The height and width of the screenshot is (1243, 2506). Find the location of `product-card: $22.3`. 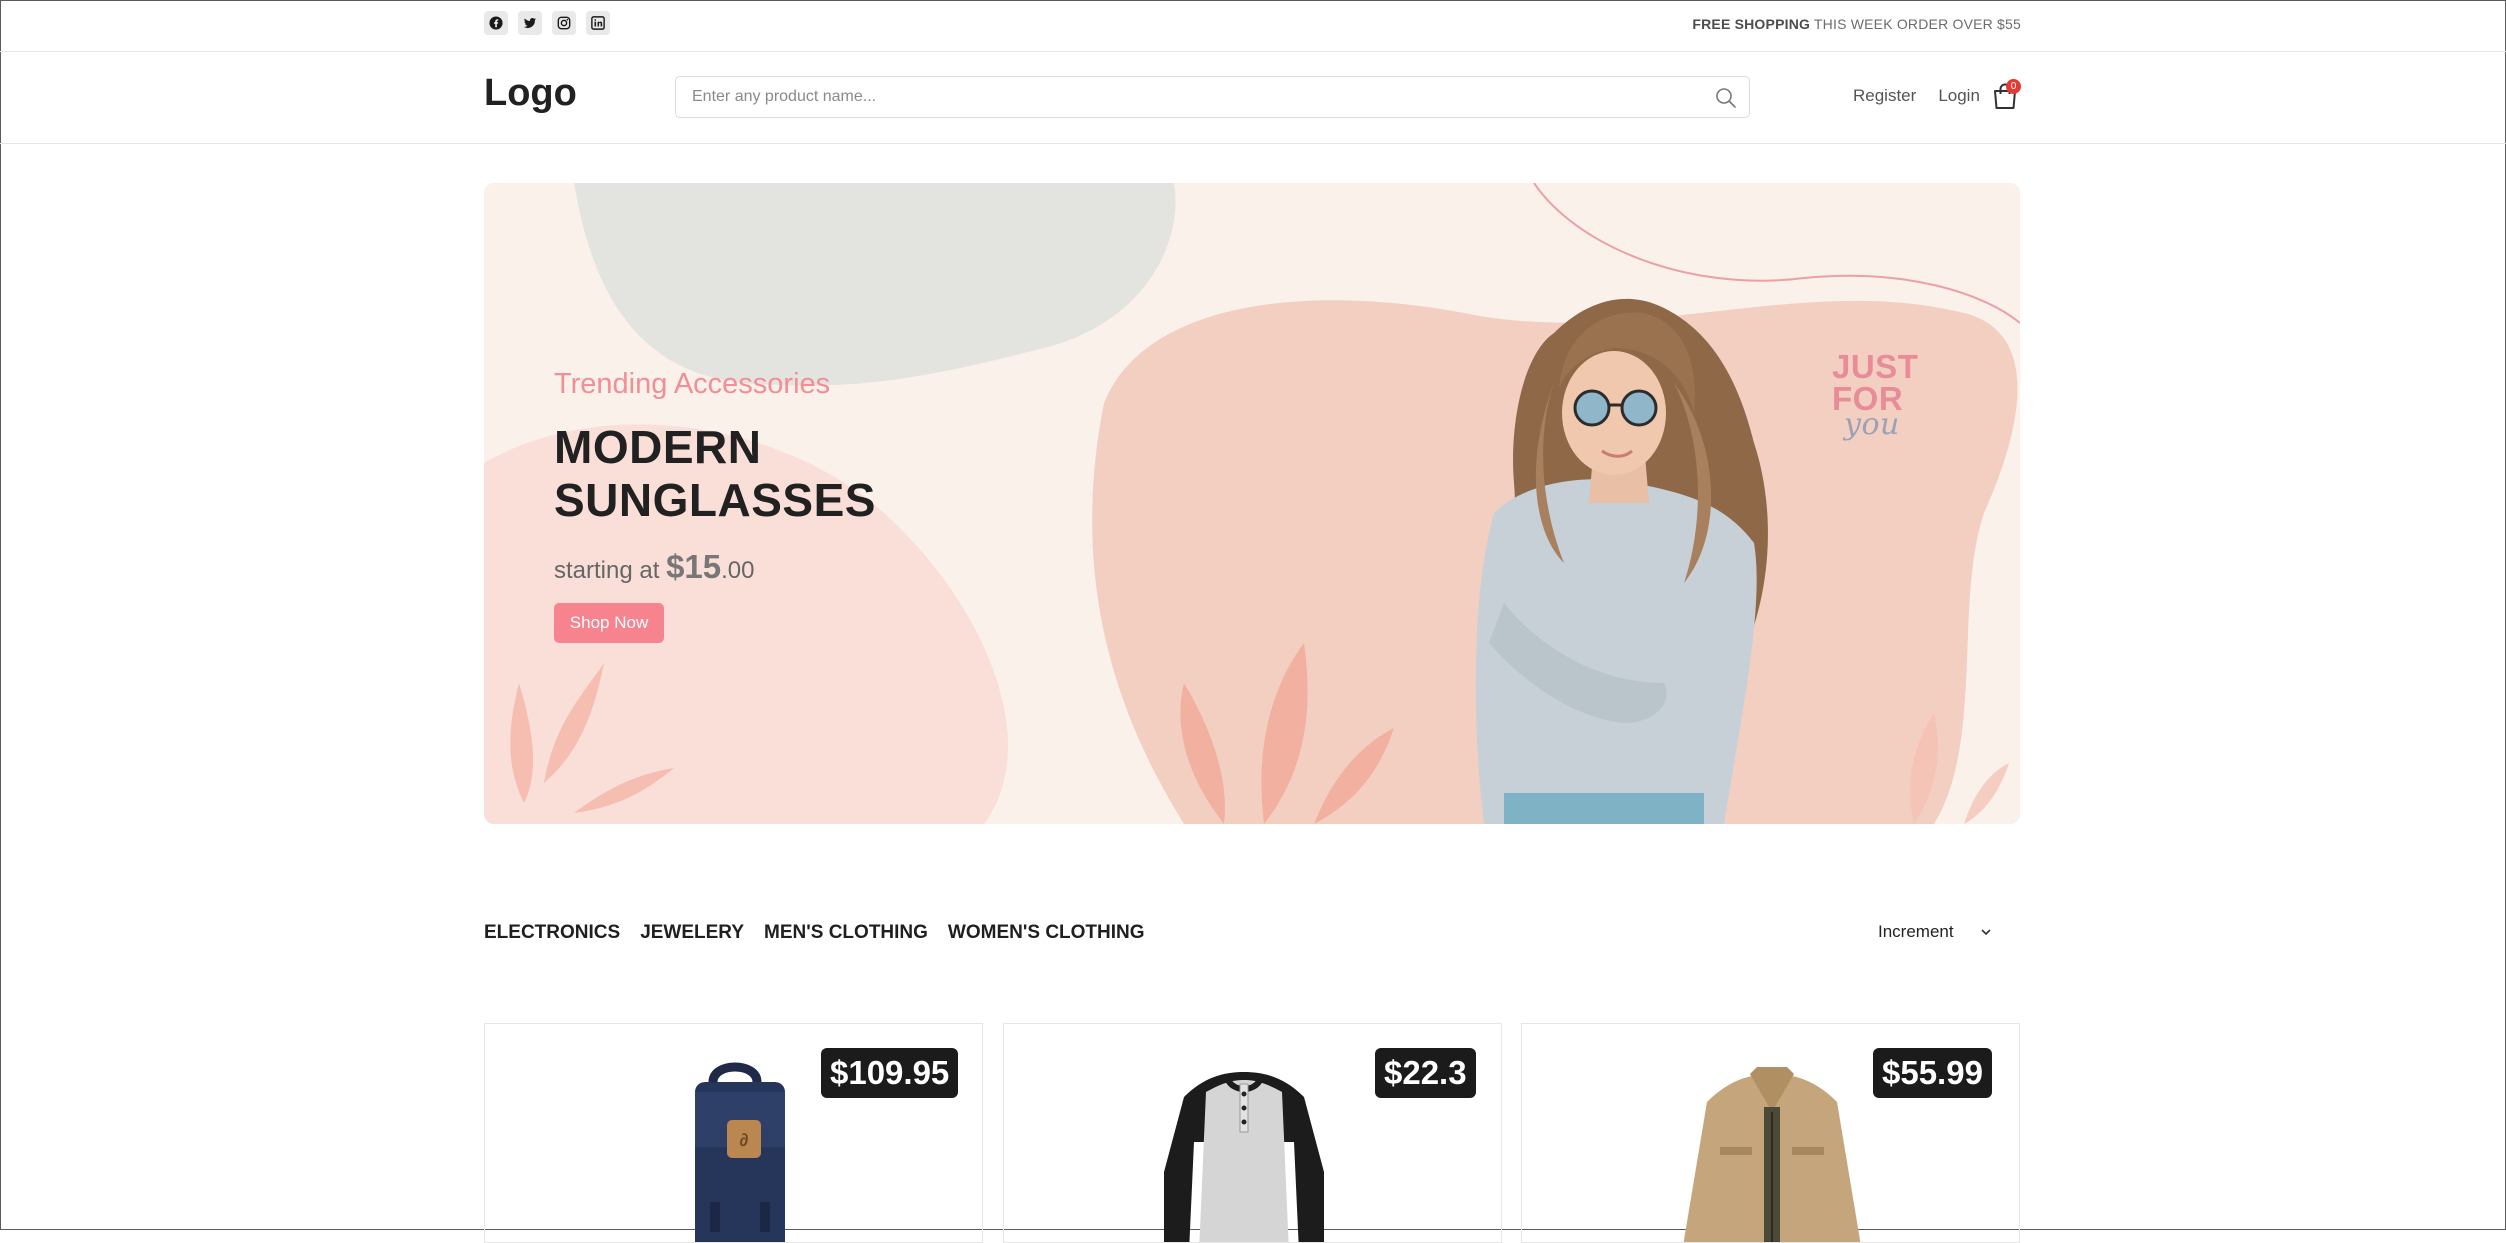

product-card: $22.3 is located at coordinates (1252, 1133).